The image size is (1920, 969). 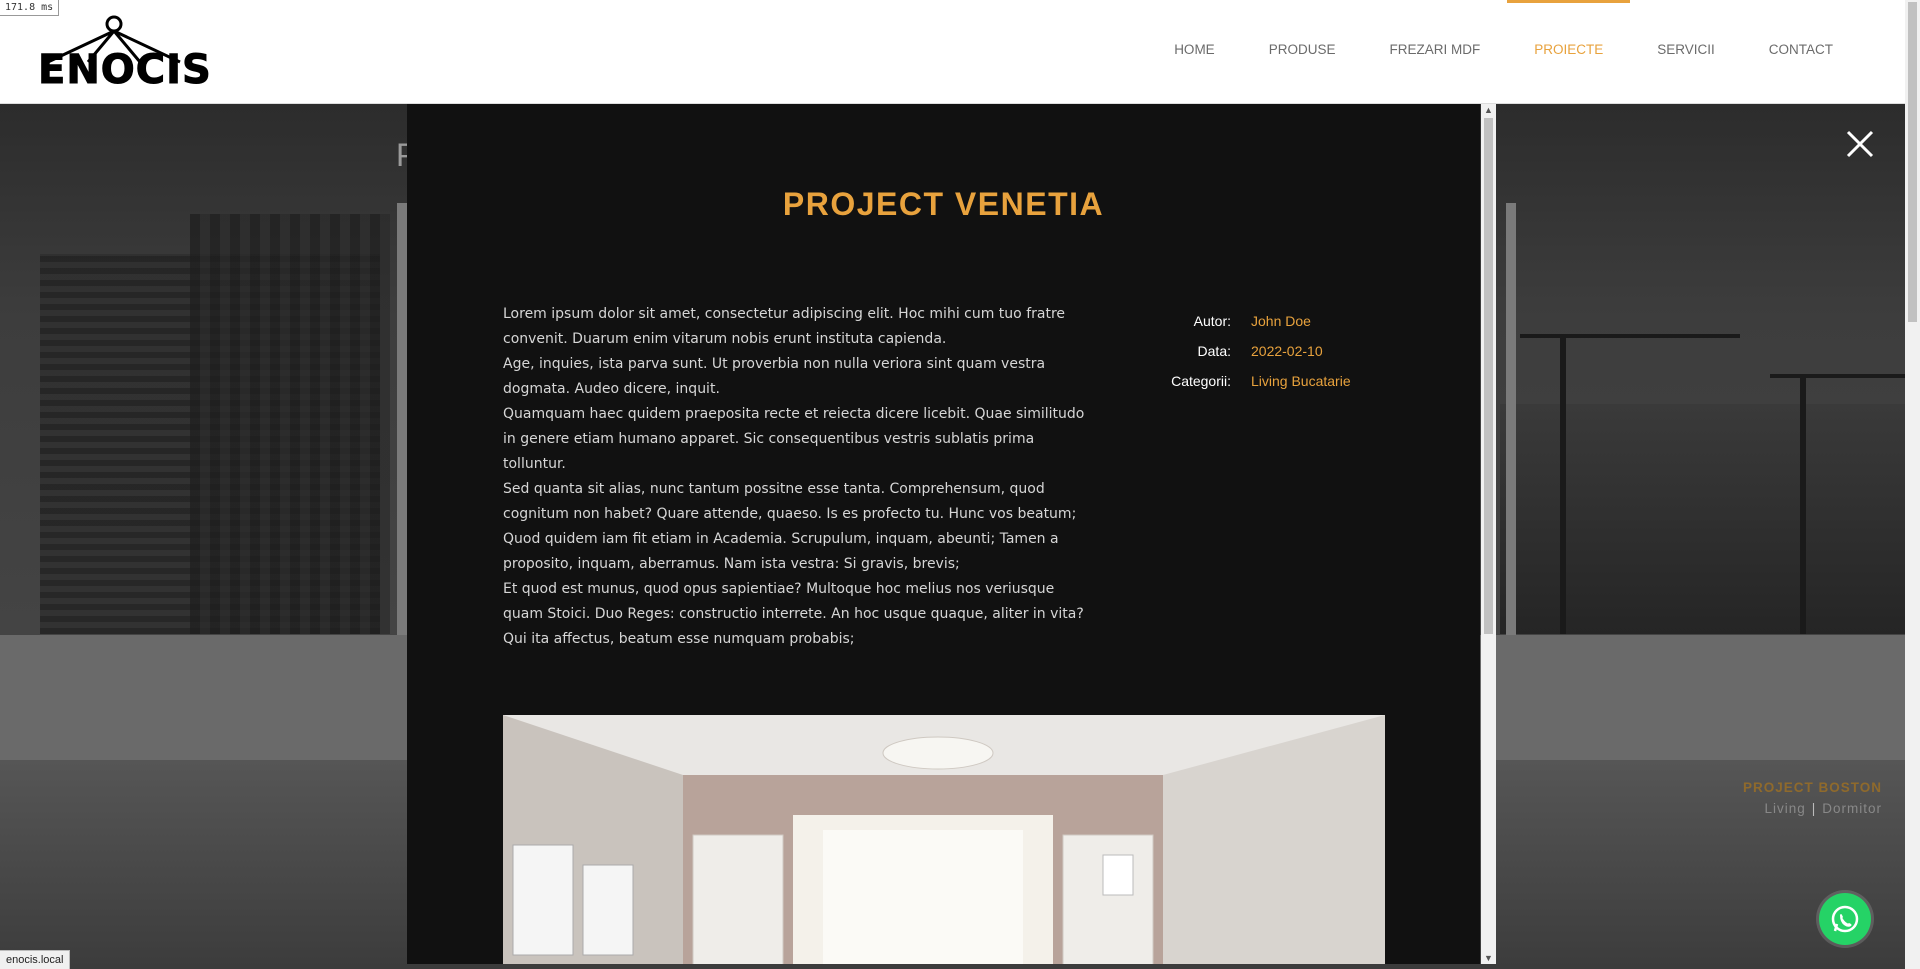 What do you see at coordinates (1301, 381) in the screenshot?
I see `meta-value: Living Bucatarie` at bounding box center [1301, 381].